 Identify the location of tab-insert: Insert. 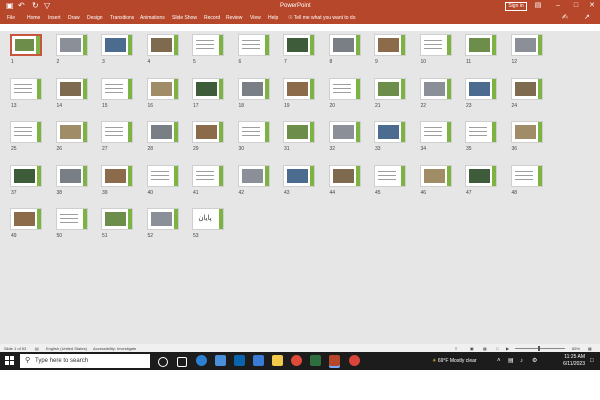
(54, 18).